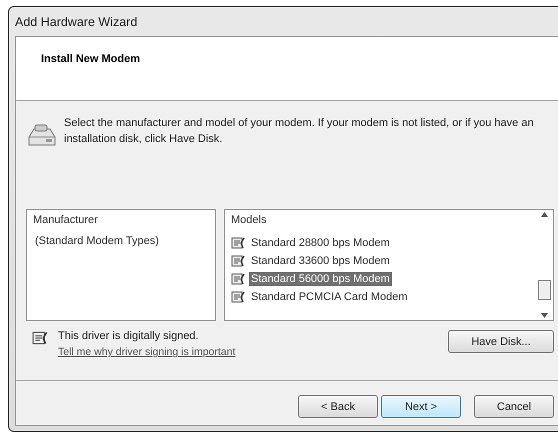 The image size is (558, 436). Describe the element at coordinates (338, 406) in the screenshot. I see `wizard-button: < Back` at that location.